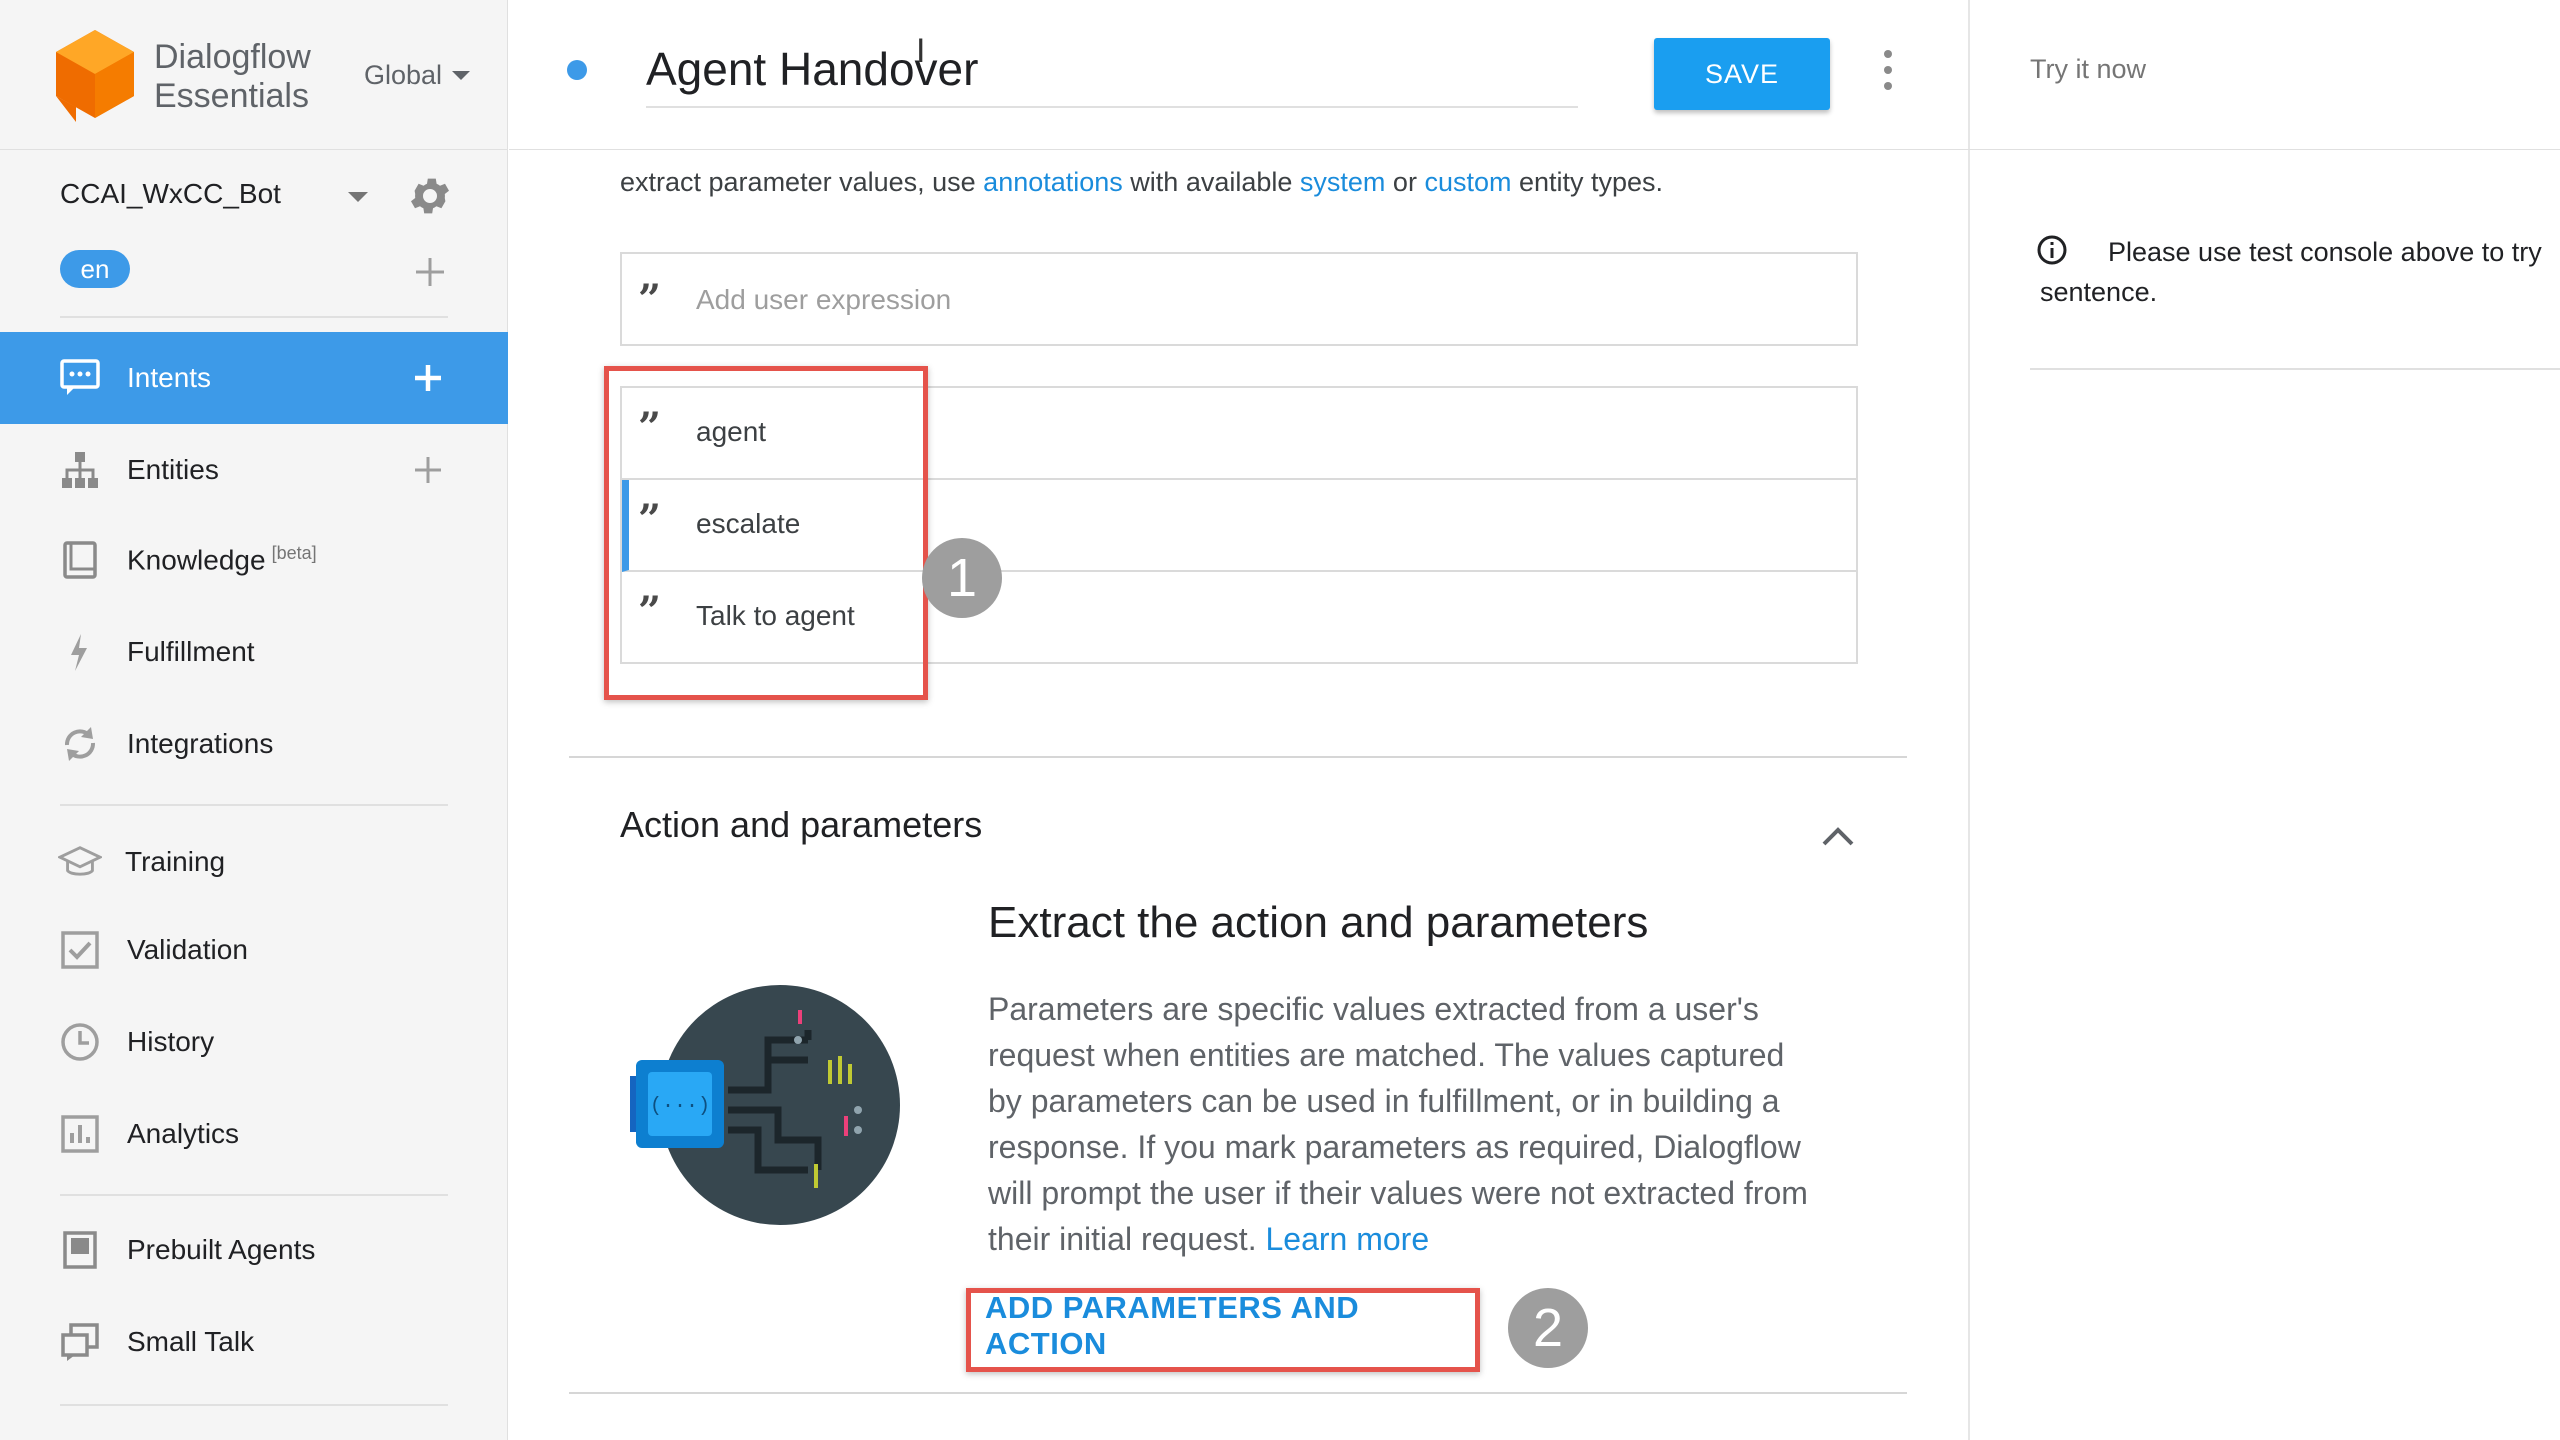  Describe the element at coordinates (170, 194) in the screenshot. I see `agent-name: CCAI_WxCC_Bot` at that location.